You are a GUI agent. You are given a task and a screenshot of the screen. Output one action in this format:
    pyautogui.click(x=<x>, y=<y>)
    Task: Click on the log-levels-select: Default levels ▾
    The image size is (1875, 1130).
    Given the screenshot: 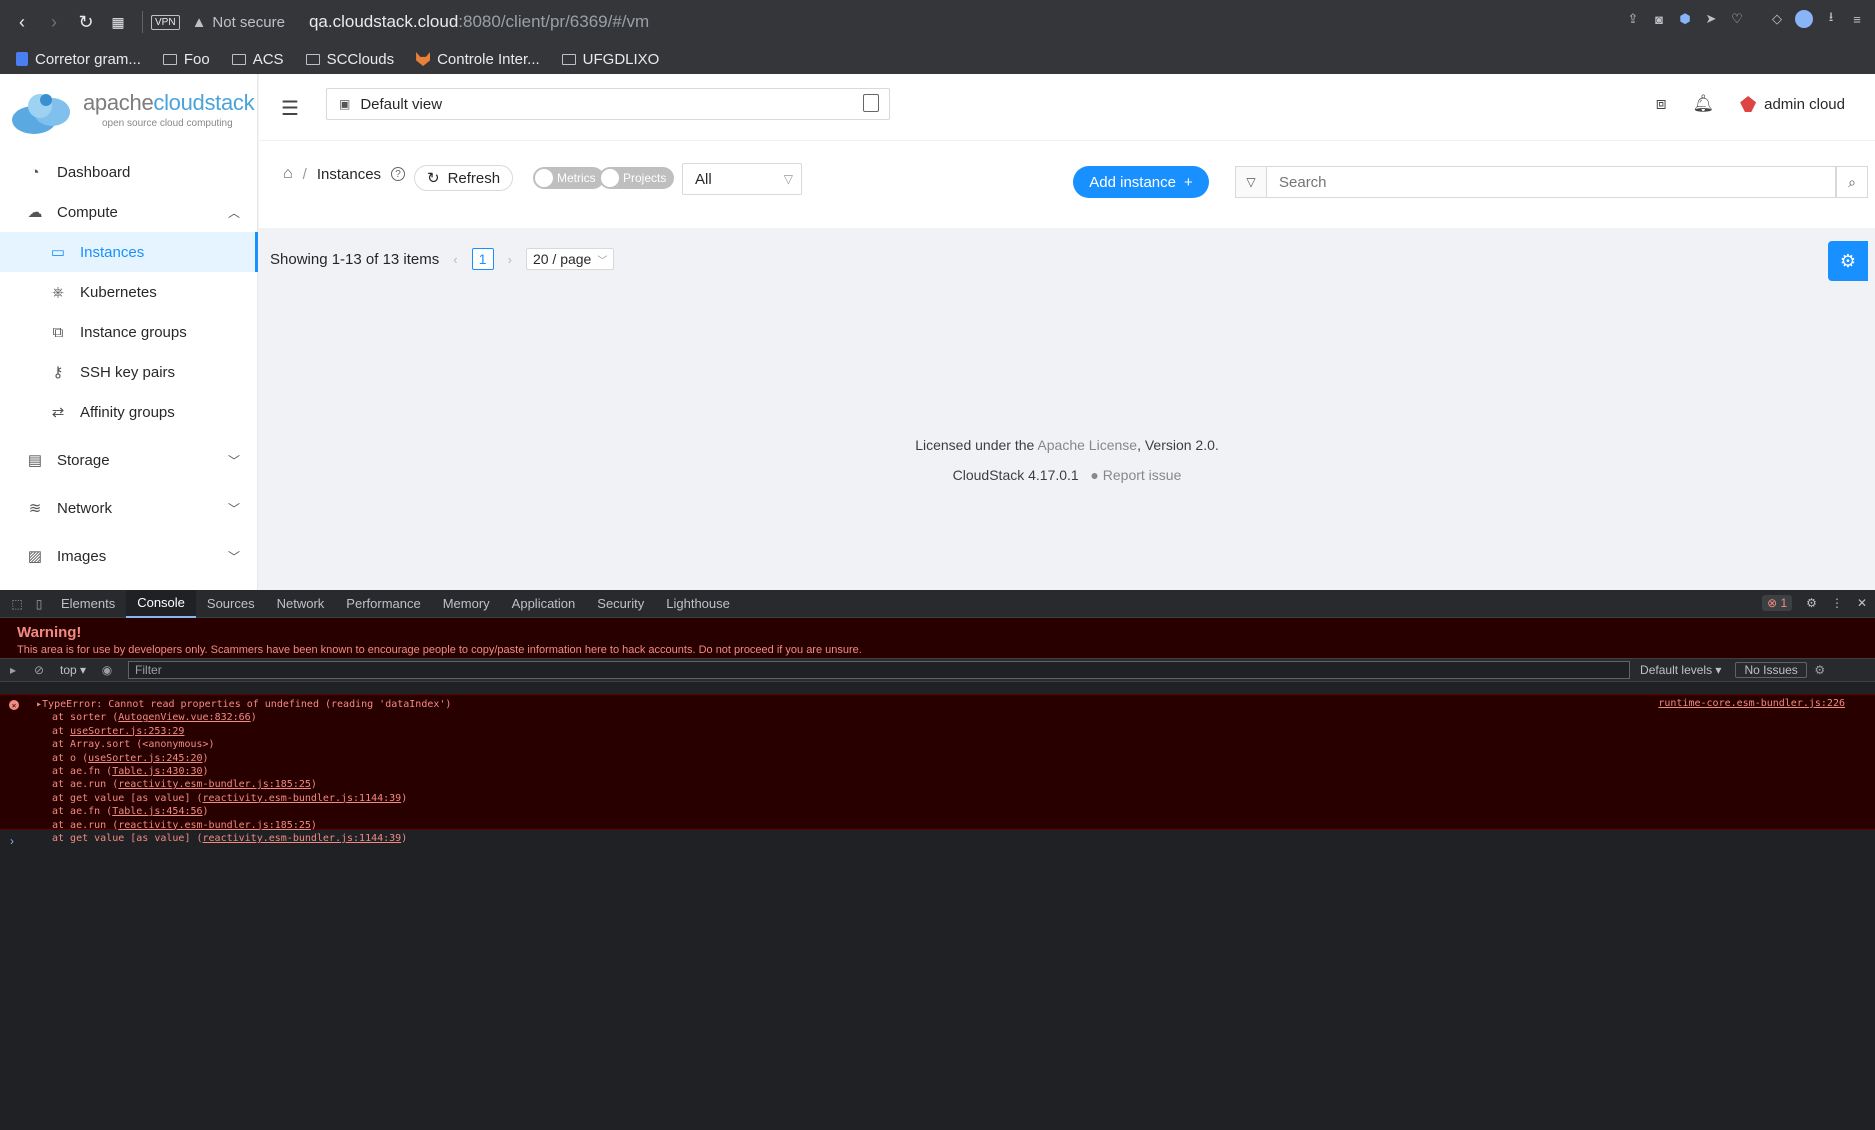 What is the action you would take?
    pyautogui.click(x=1680, y=670)
    